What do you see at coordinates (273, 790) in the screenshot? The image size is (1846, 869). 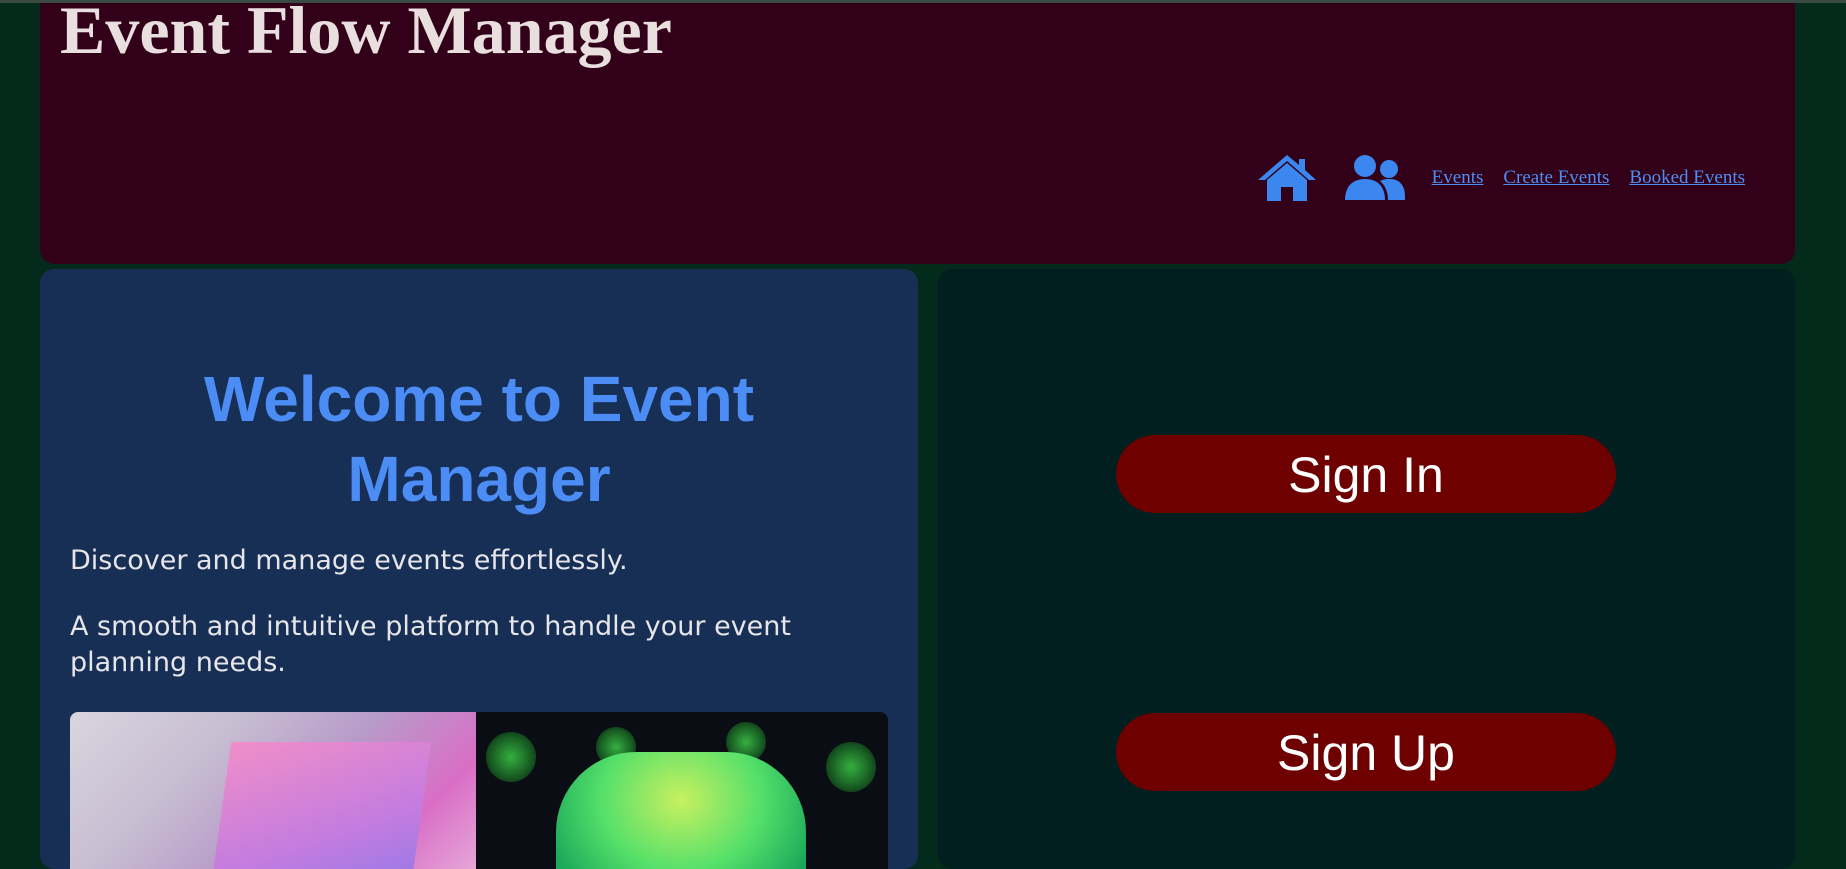 I see `expo-hall-image` at bounding box center [273, 790].